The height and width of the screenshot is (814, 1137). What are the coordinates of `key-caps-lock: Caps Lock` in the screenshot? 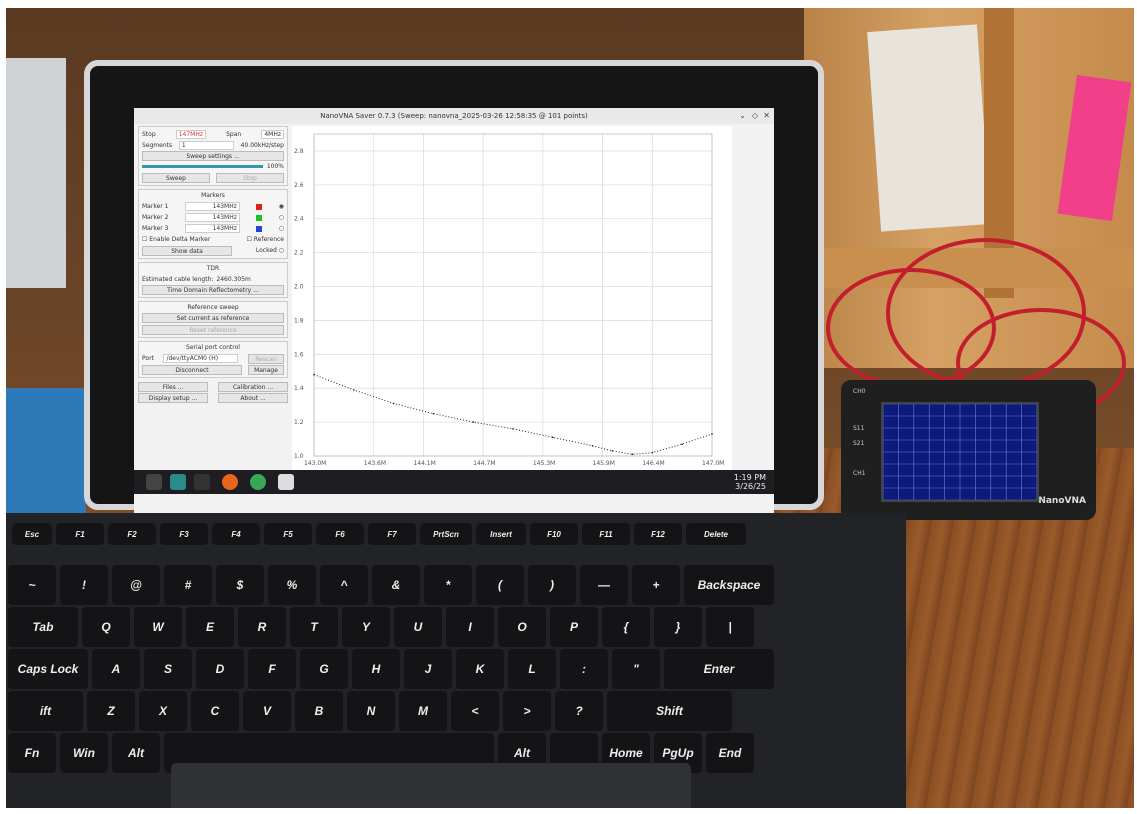 It's located at (48, 669).